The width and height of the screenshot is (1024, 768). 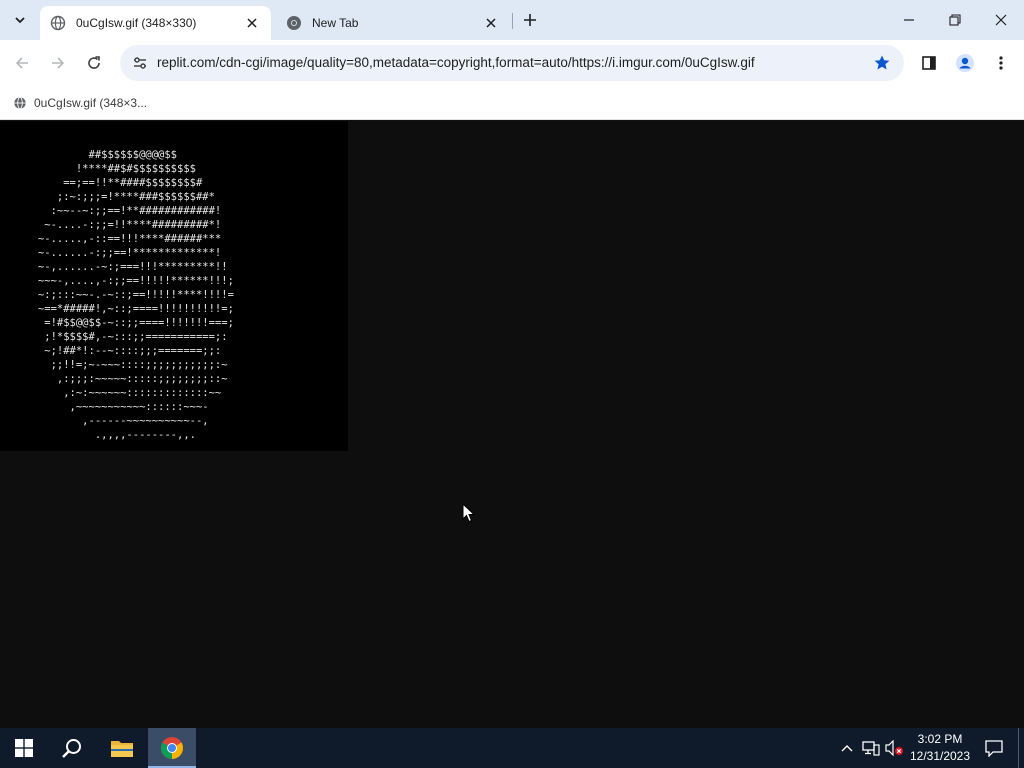 What do you see at coordinates (104, 421) in the screenshot?
I see `ascii-art-line: ,------~~~~~~~~~~--,` at bounding box center [104, 421].